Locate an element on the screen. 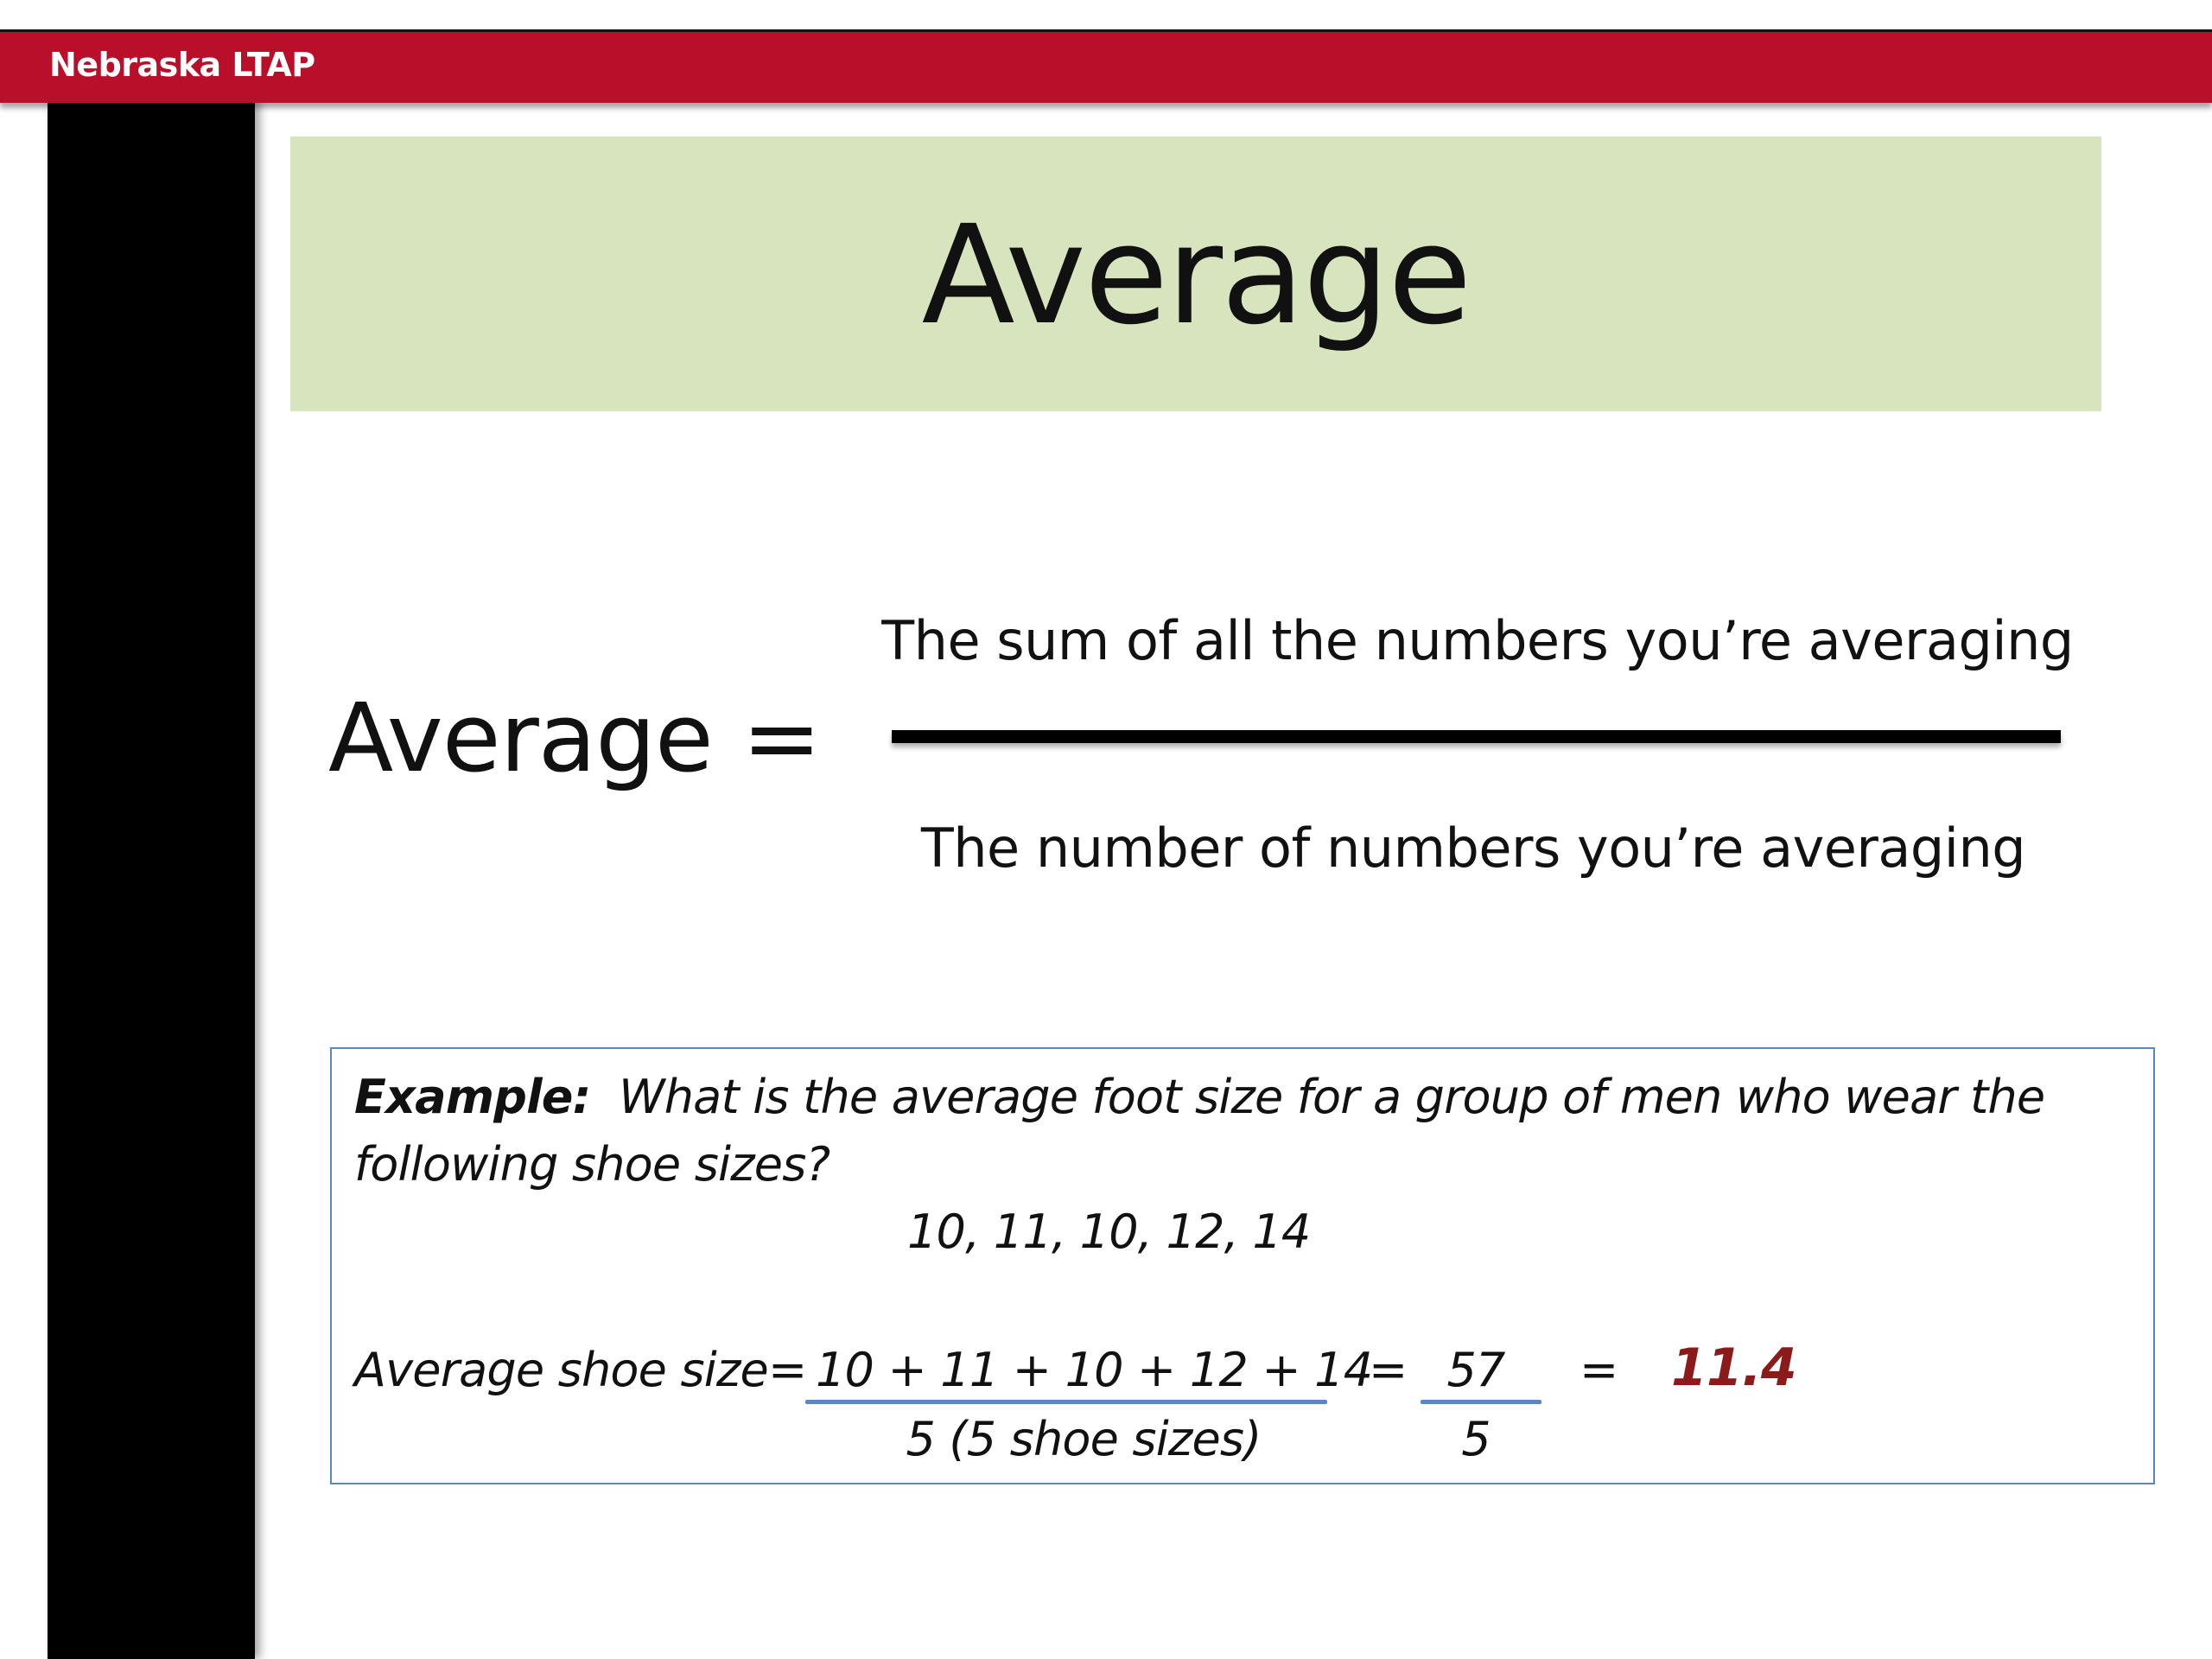  header-bar: Nebraska LTAP is located at coordinates (1106, 66).